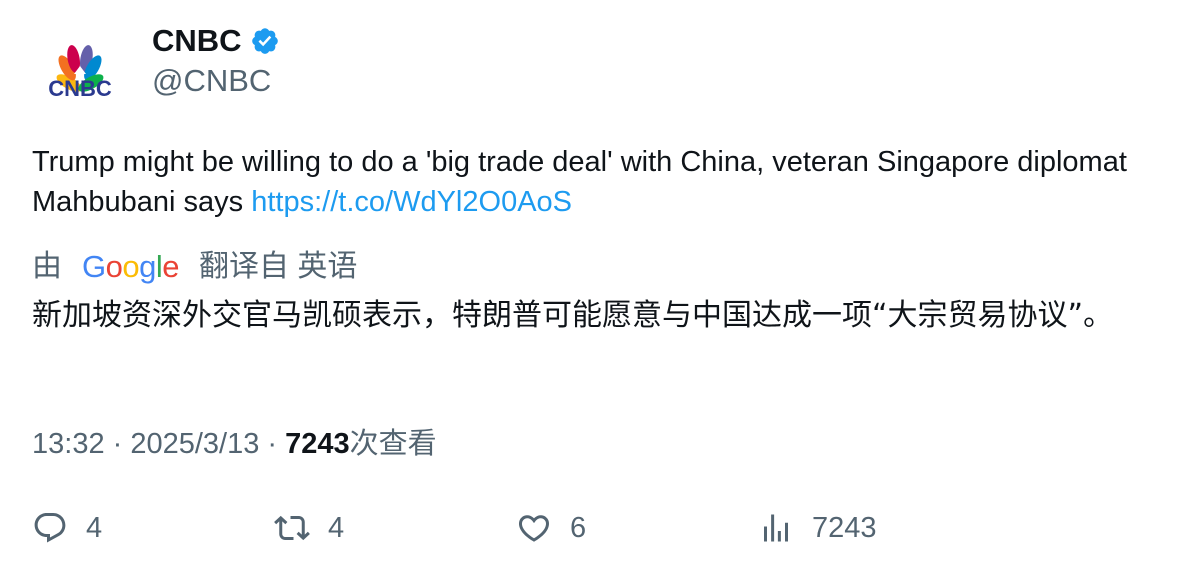 This screenshot has width=1196, height=578. Describe the element at coordinates (194, 444) in the screenshot. I see `tweet-date: 2025/3/13` at that location.